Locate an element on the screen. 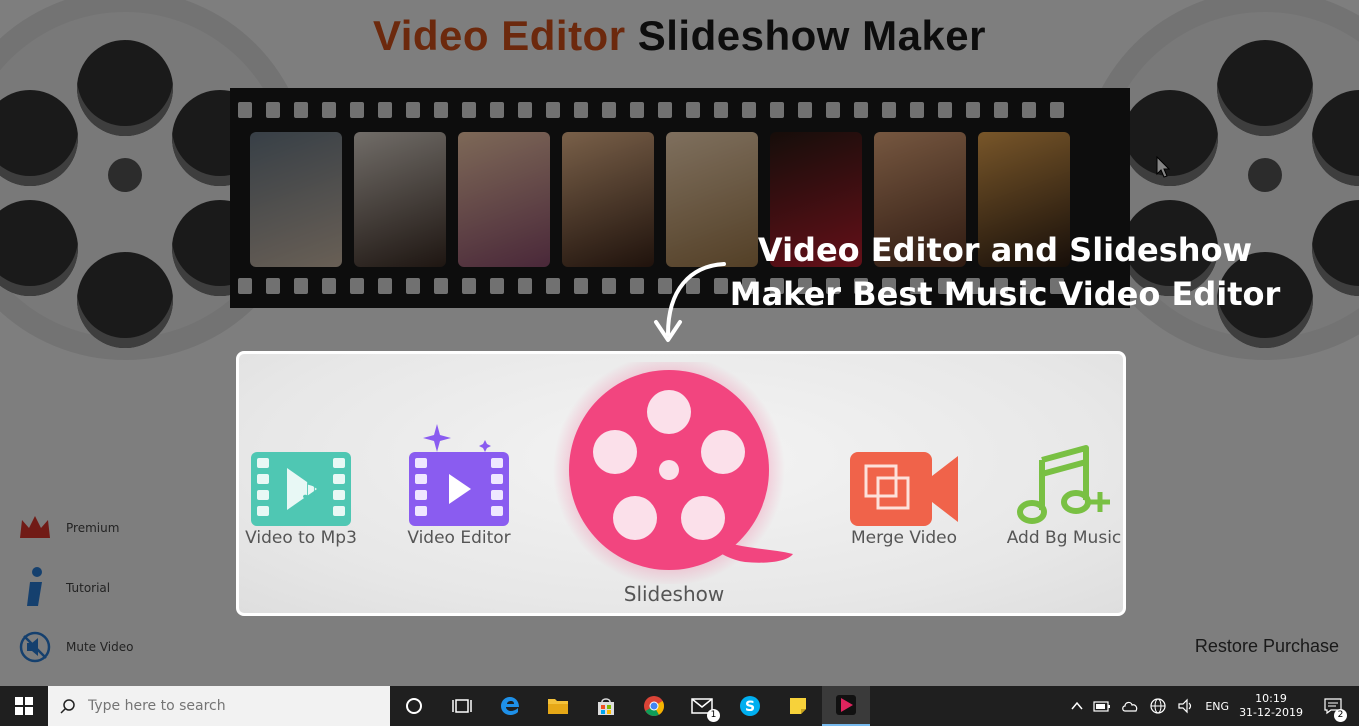  edge-icon is located at coordinates (510, 706).